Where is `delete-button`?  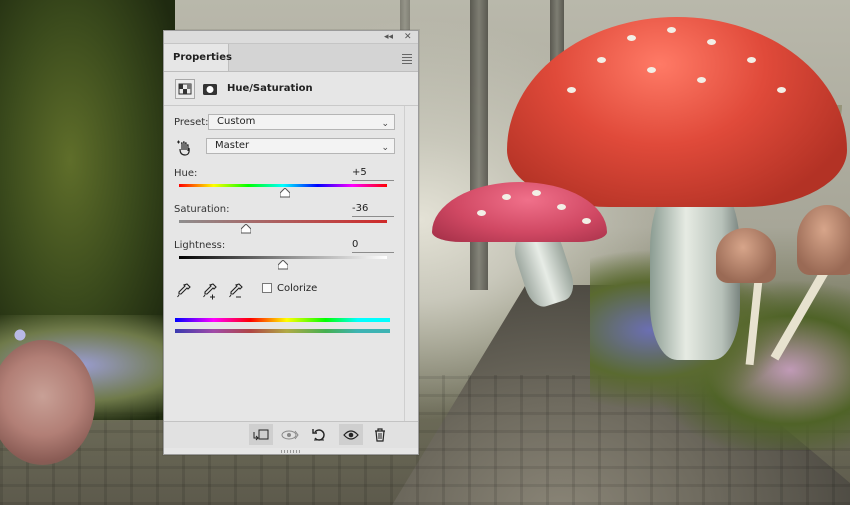 delete-button is located at coordinates (380, 434).